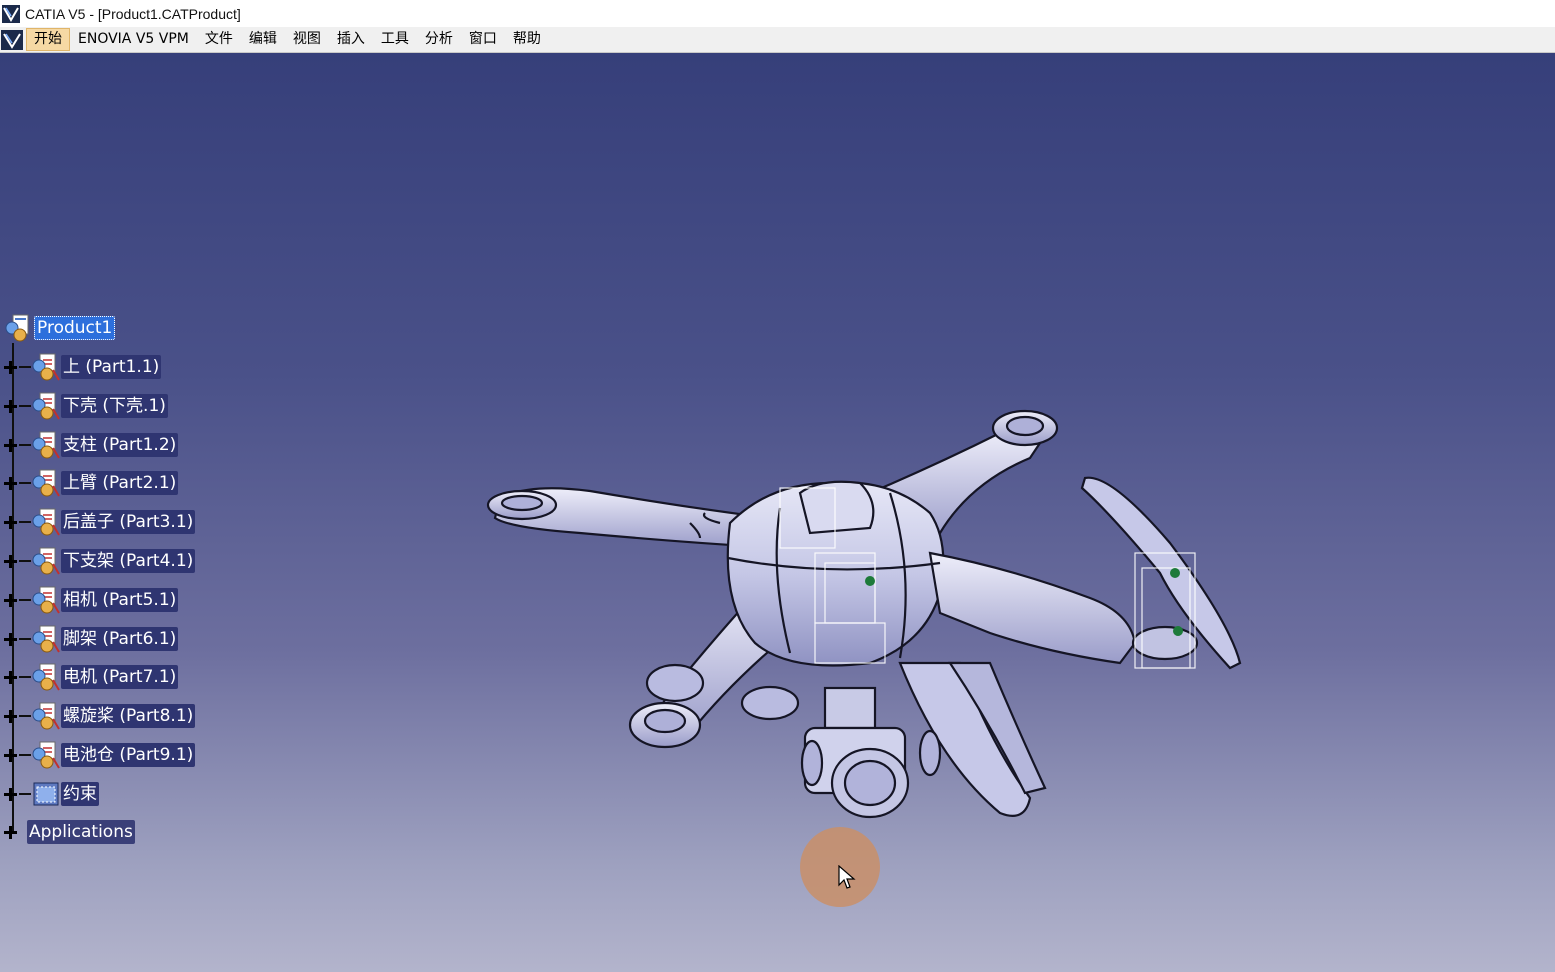 This screenshot has height=972, width=1555. Describe the element at coordinates (133, 39) in the screenshot. I see `menu-enovia: ENOVIA V5 VPM` at that location.